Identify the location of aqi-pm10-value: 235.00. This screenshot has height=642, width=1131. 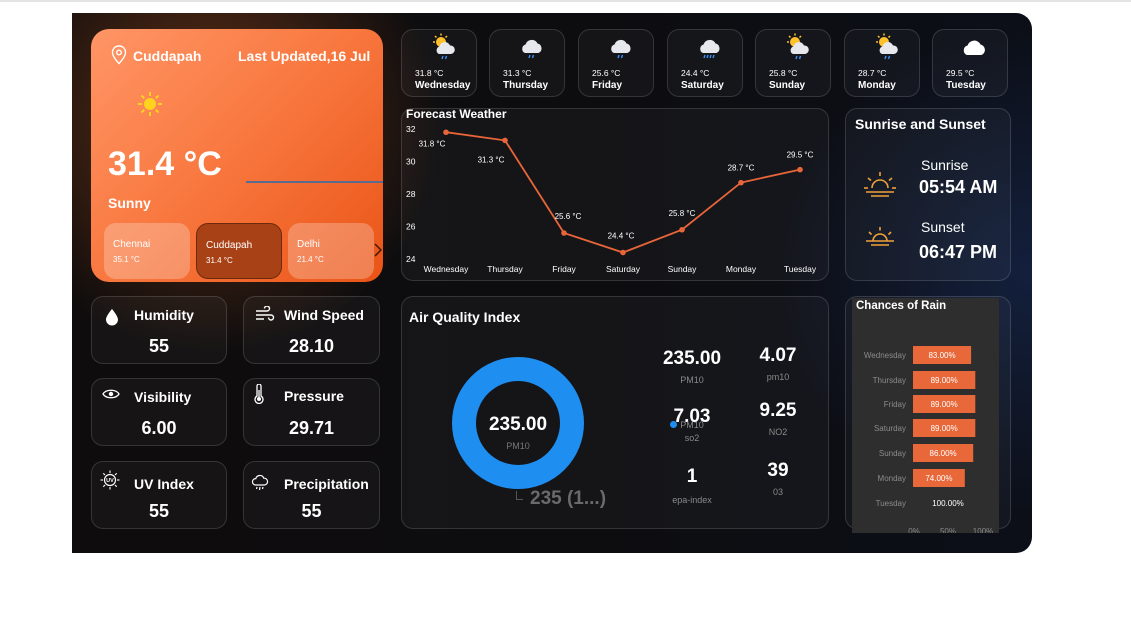
(692, 358).